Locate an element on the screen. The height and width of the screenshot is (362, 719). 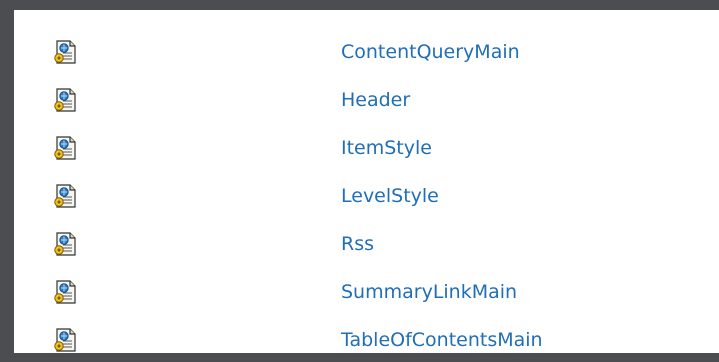
file-link: LevelStyle is located at coordinates (390, 196).